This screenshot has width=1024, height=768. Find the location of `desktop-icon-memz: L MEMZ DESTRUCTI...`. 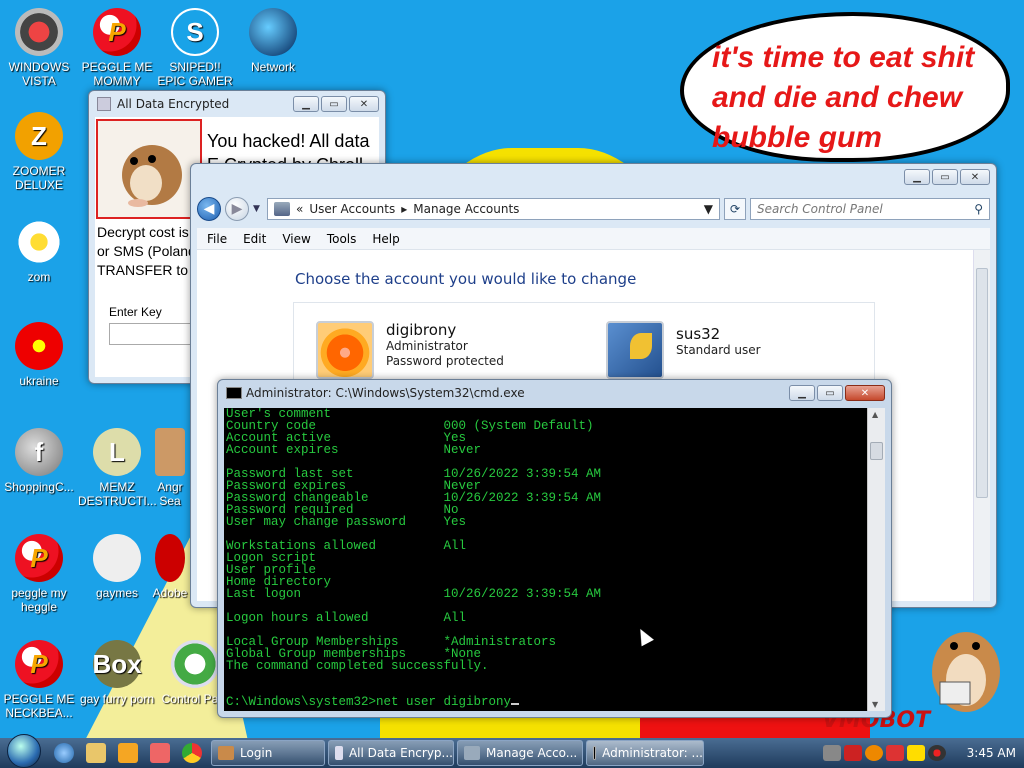

desktop-icon-memz: L MEMZ DESTRUCTI... is located at coordinates (117, 468).